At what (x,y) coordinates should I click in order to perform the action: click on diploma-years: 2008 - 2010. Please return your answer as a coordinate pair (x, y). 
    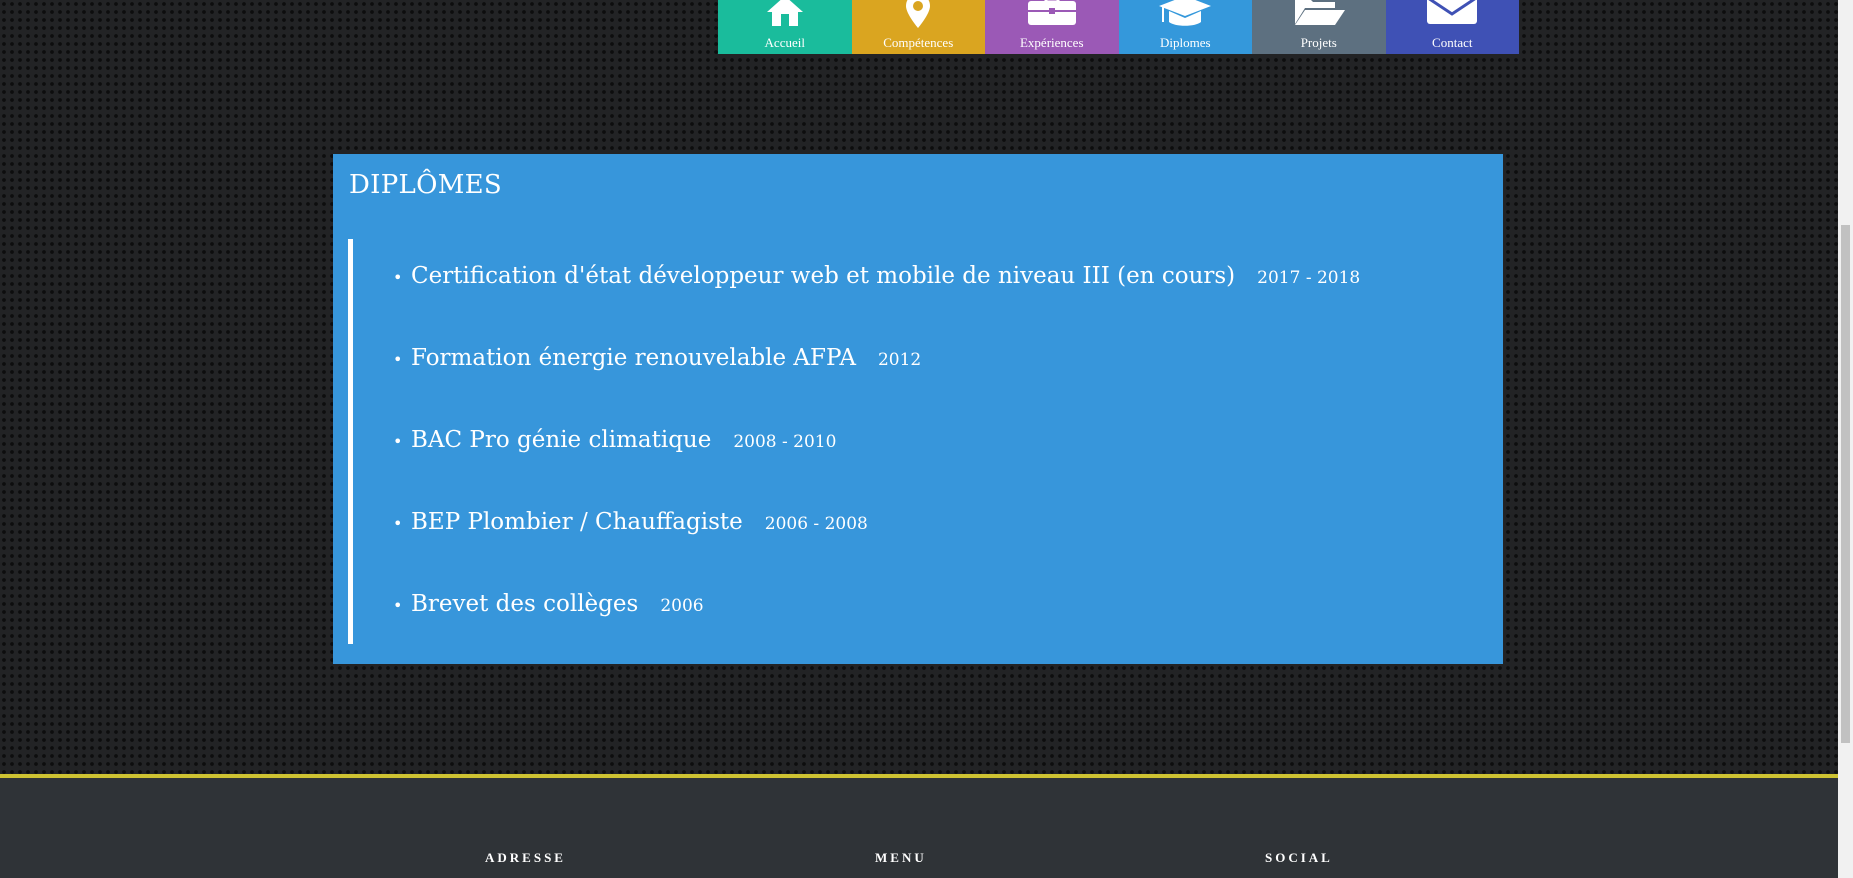
    Looking at the image, I should click on (785, 442).